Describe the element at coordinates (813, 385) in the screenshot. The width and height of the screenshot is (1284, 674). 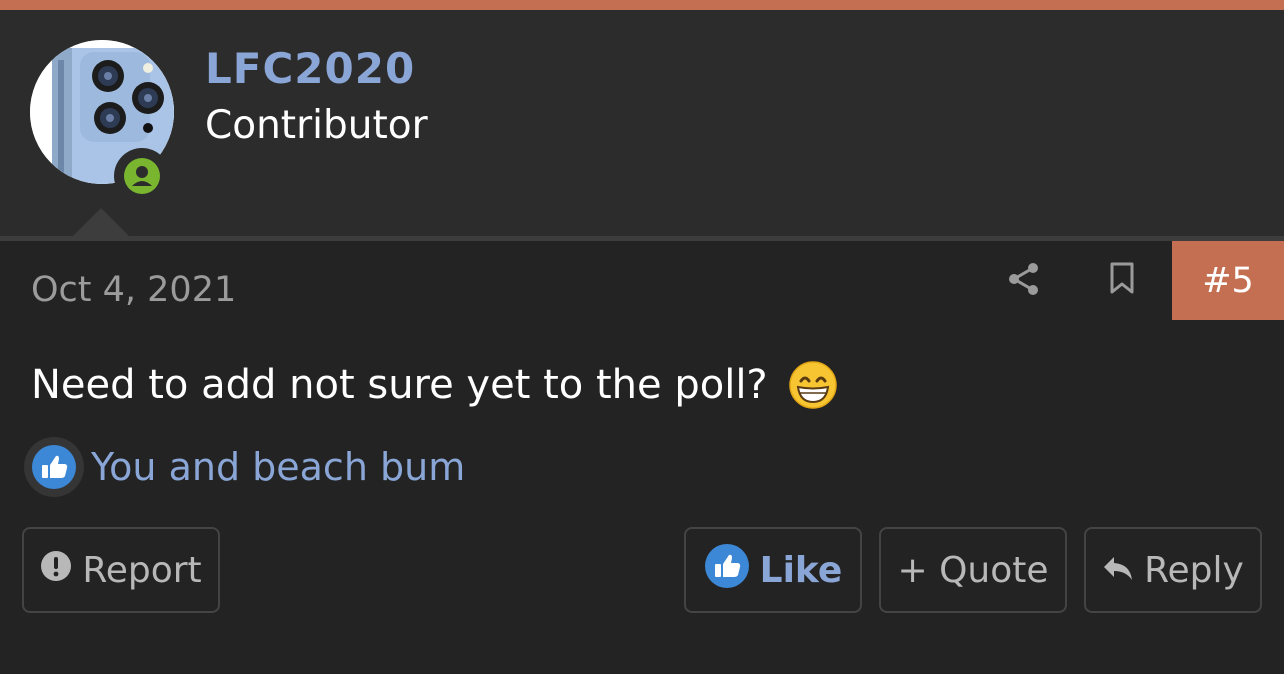
I see `grinning-face-emoji` at that location.